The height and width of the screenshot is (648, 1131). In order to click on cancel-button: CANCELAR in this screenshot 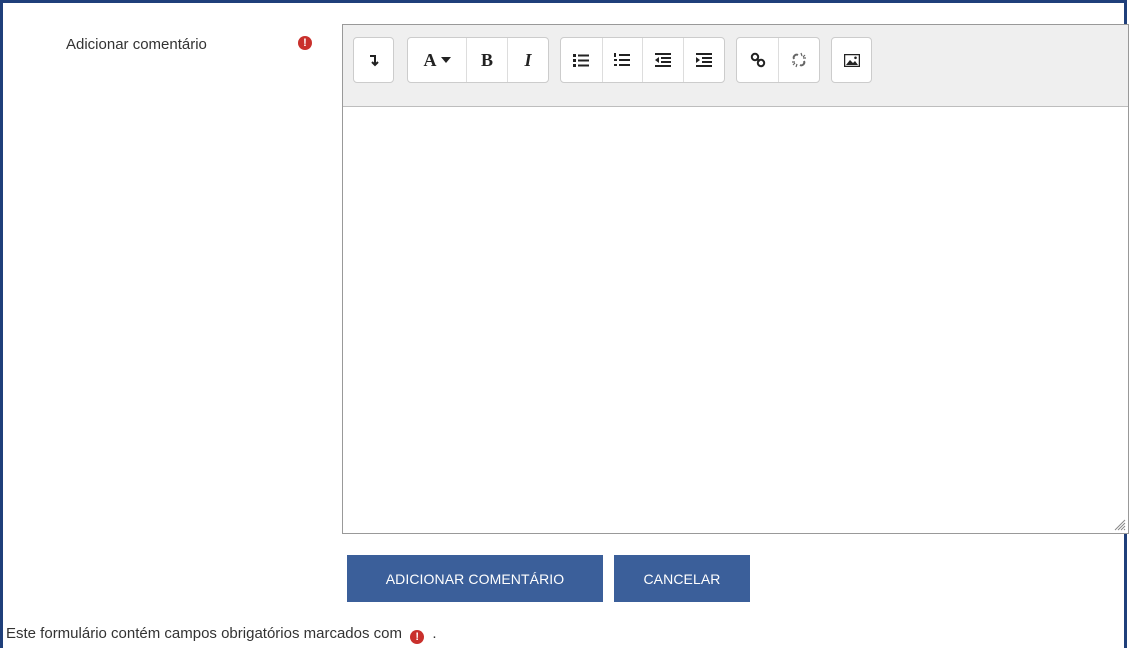, I will do `click(682, 578)`.